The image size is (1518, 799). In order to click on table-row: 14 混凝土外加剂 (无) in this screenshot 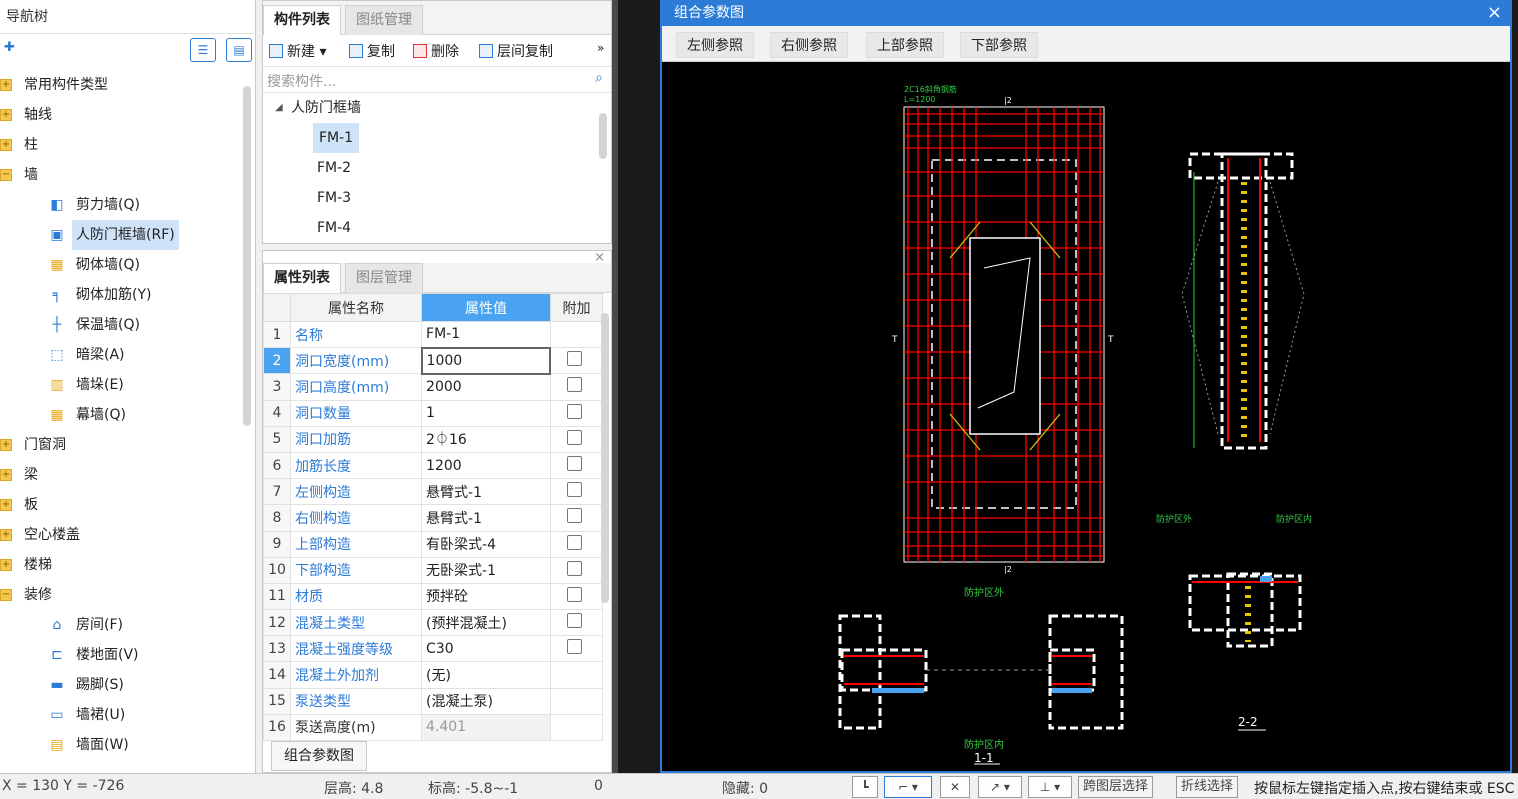, I will do `click(433, 675)`.